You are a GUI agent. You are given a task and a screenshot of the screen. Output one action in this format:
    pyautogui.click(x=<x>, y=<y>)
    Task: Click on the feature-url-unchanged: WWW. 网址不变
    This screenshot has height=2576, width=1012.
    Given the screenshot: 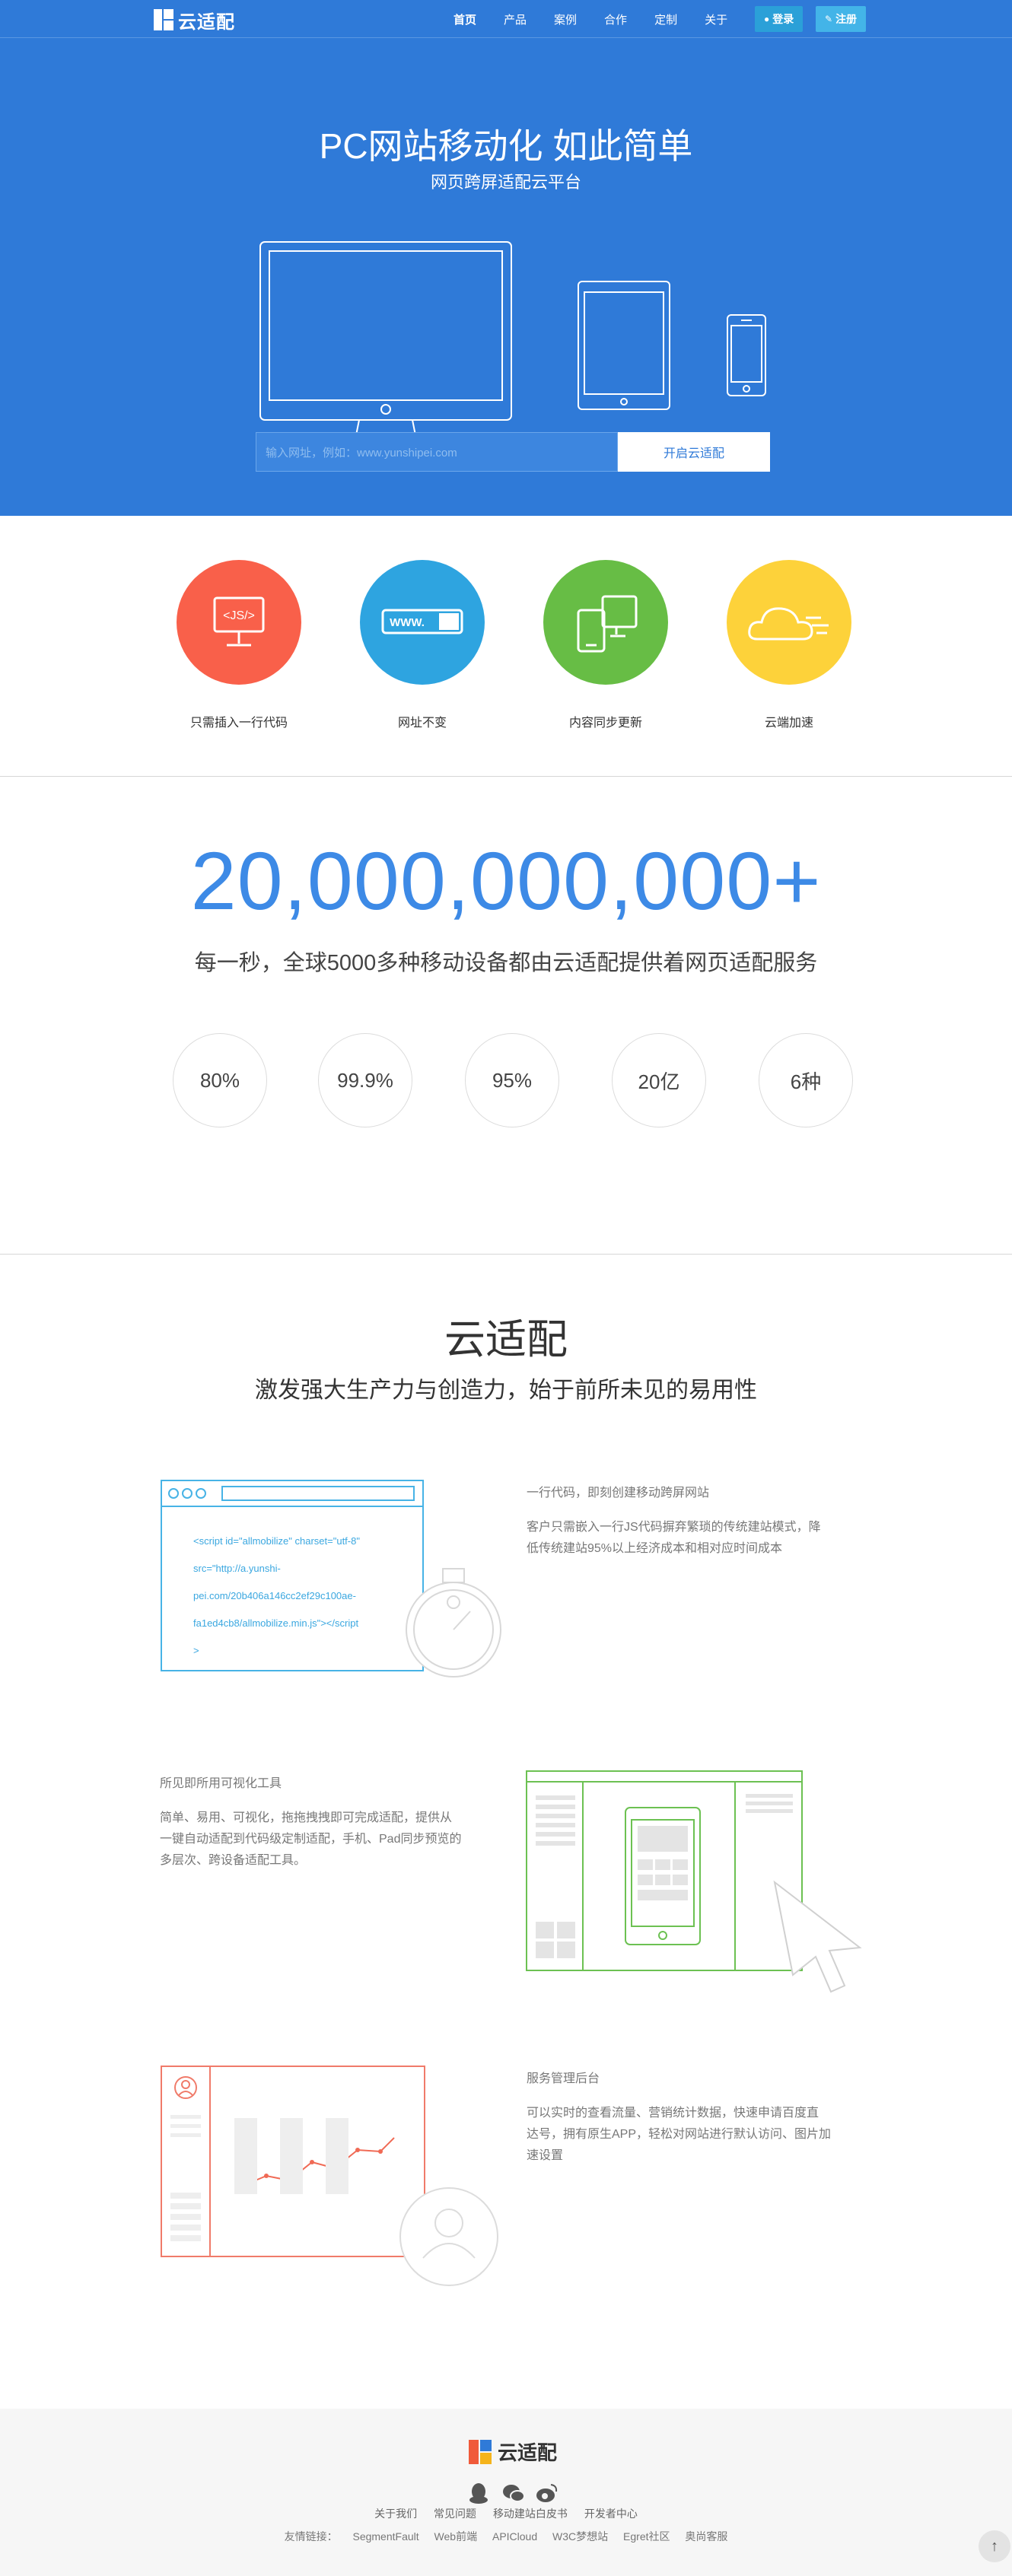 What is the action you would take?
    pyautogui.click(x=422, y=645)
    